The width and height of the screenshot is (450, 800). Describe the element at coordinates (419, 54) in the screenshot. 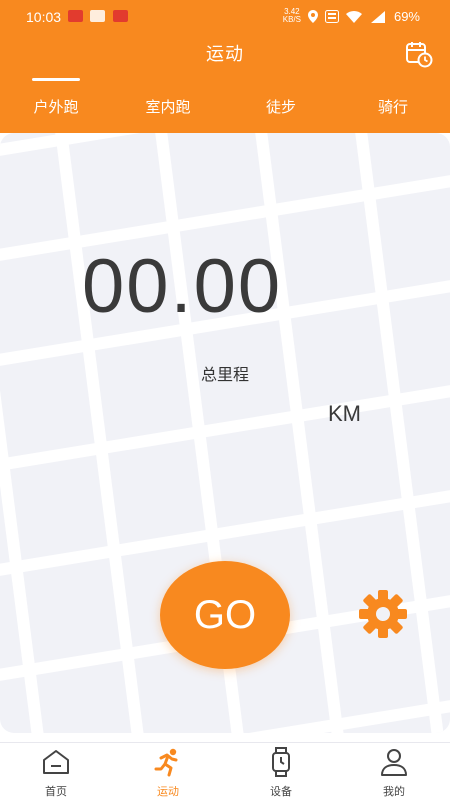

I see `calendar-clock-icon` at that location.